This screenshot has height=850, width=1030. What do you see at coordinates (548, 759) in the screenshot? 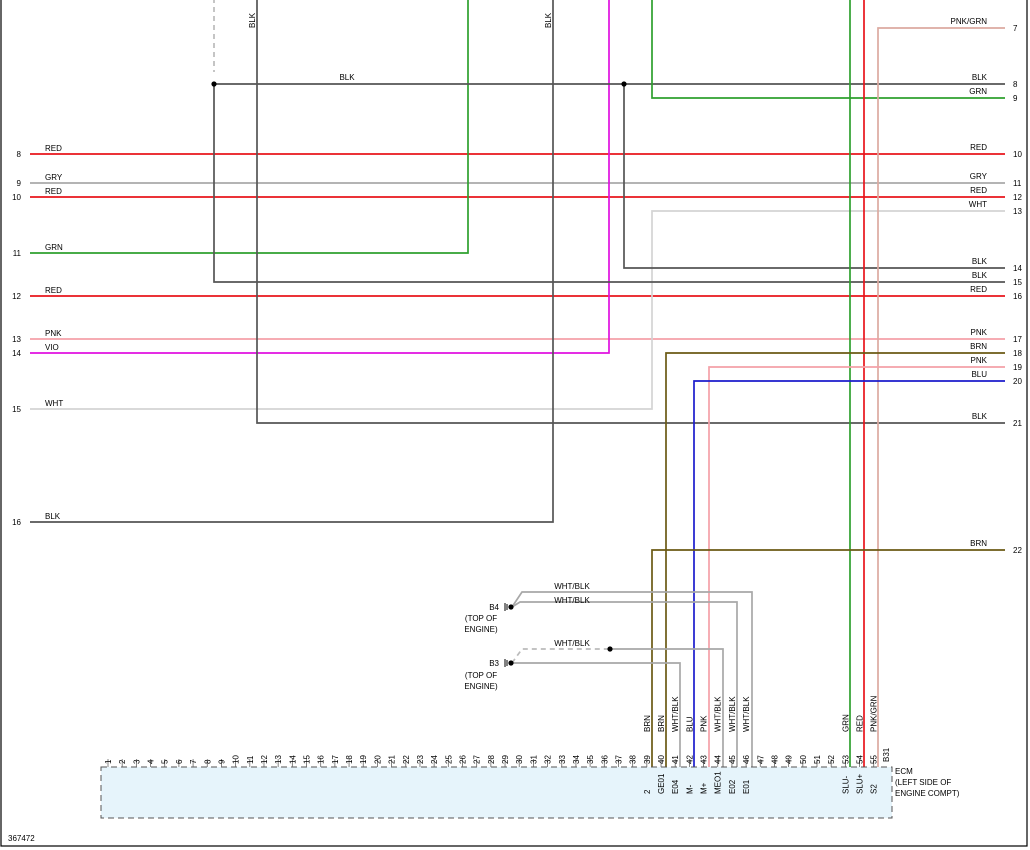
I see `ecm-pin-number: 32` at bounding box center [548, 759].